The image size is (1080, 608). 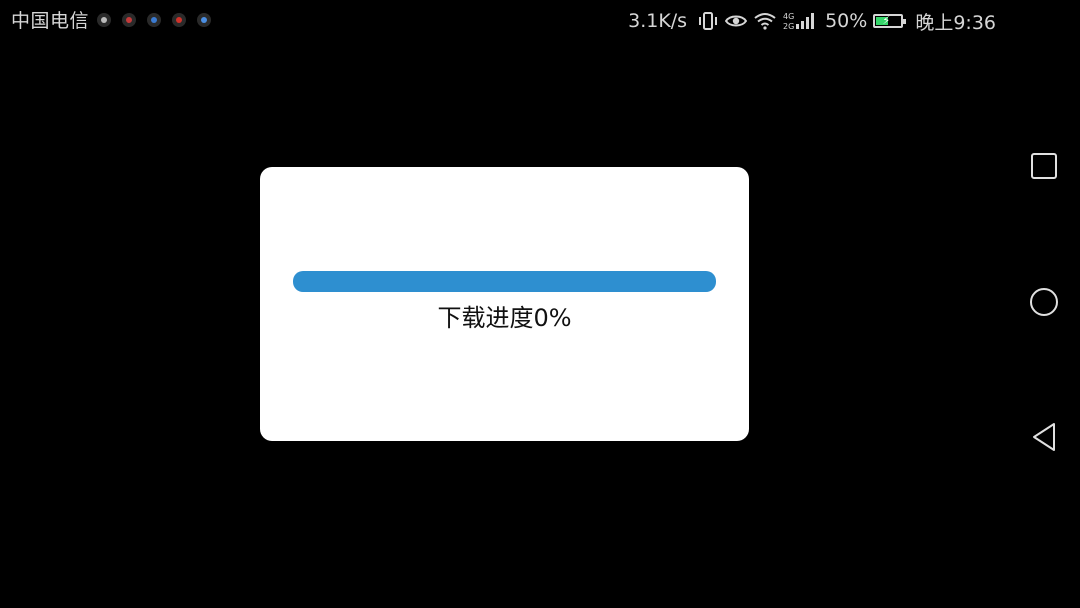 I want to click on back-icon, so click(x=1044, y=439).